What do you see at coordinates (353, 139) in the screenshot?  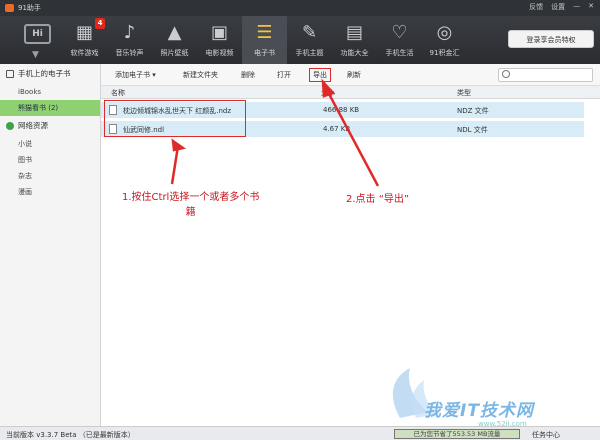 I see `arrow-to-export` at bounding box center [353, 139].